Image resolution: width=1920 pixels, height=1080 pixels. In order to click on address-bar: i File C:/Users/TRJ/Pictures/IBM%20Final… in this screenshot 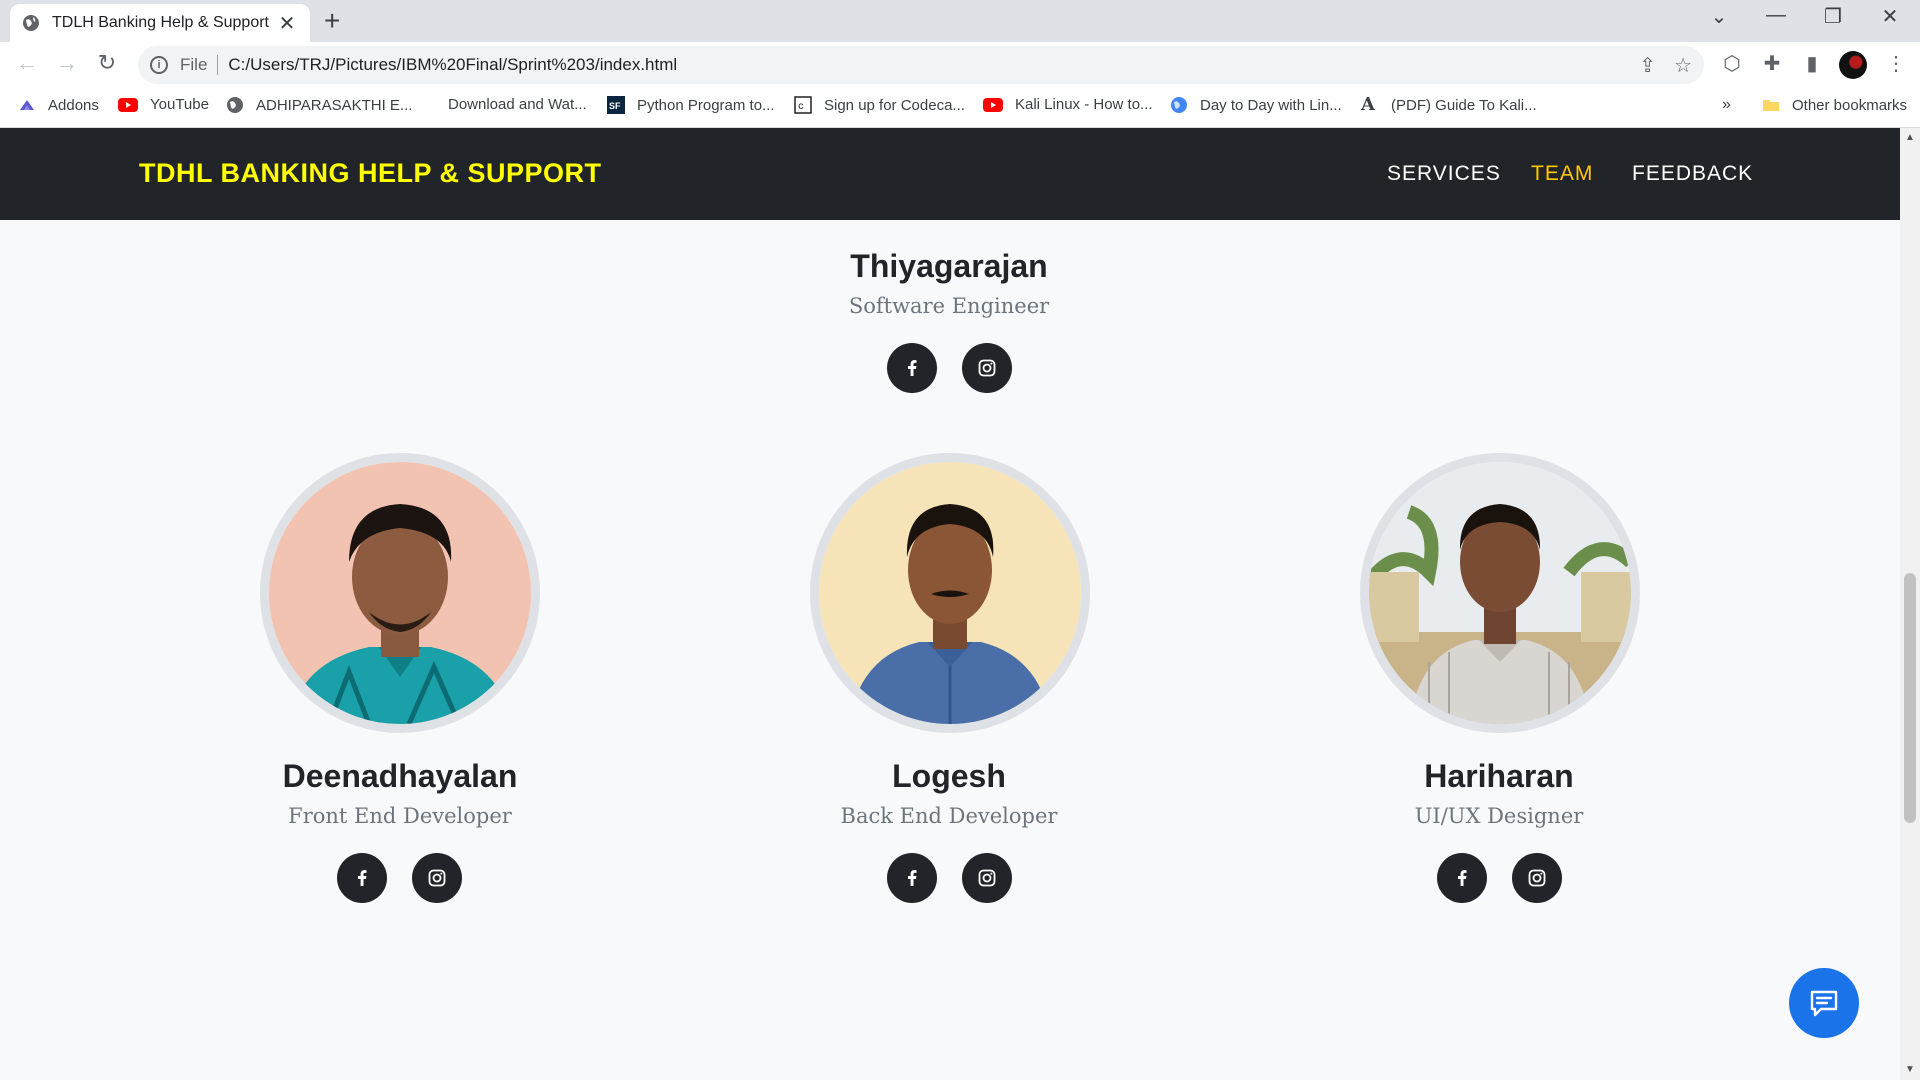, I will do `click(921, 65)`.